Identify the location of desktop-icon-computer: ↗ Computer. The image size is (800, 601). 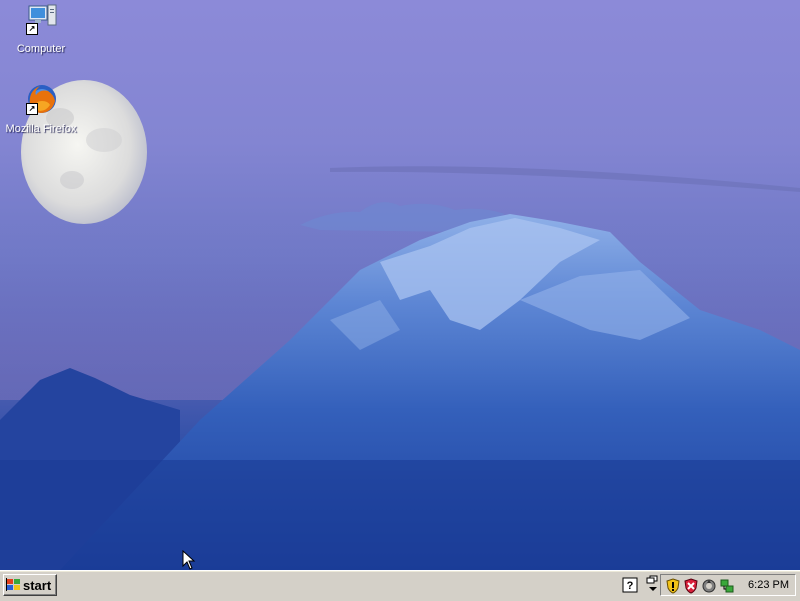
(41, 30).